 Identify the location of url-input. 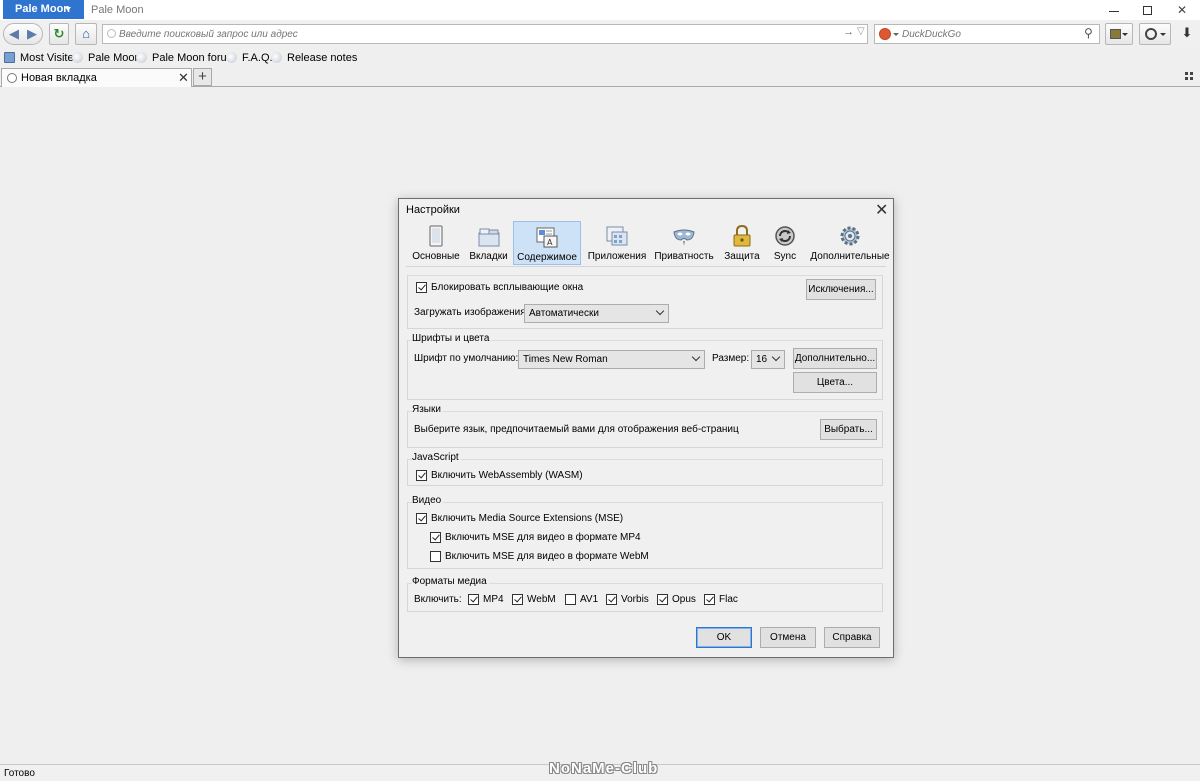
(469, 34).